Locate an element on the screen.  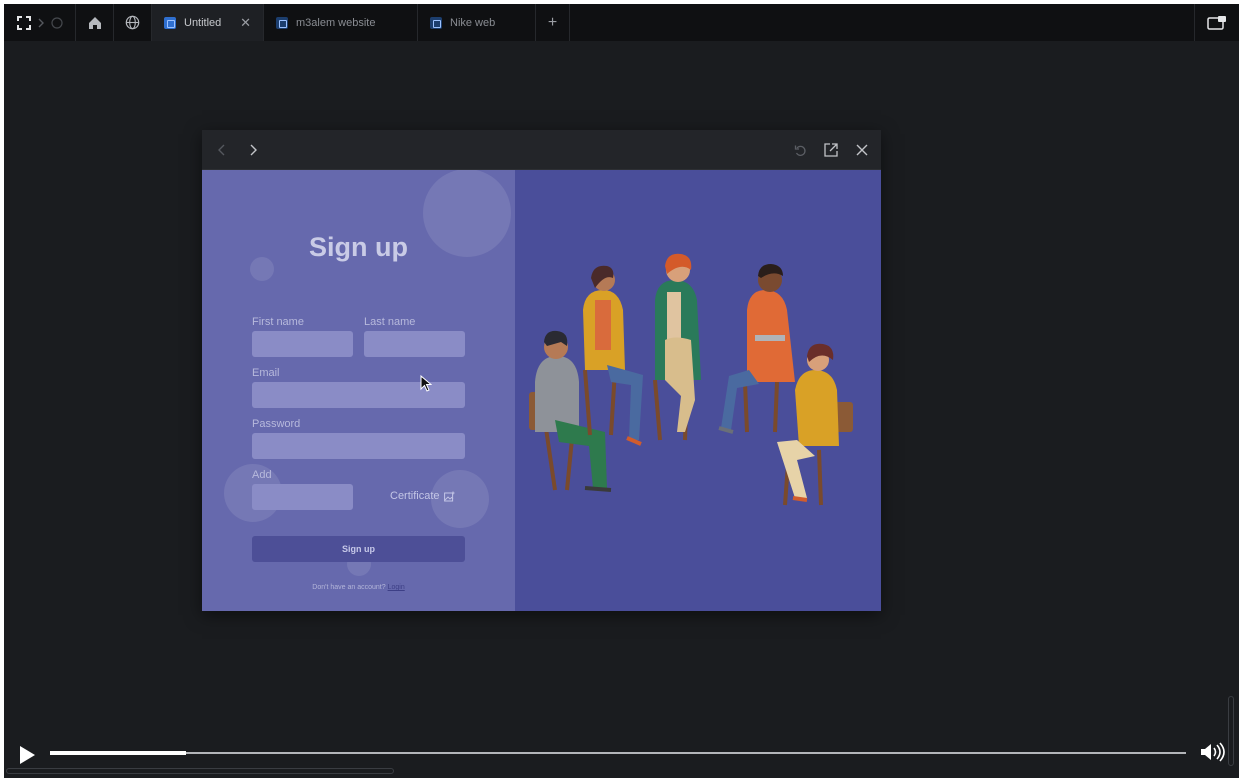
mouse-cursor-icon is located at coordinates (426, 383).